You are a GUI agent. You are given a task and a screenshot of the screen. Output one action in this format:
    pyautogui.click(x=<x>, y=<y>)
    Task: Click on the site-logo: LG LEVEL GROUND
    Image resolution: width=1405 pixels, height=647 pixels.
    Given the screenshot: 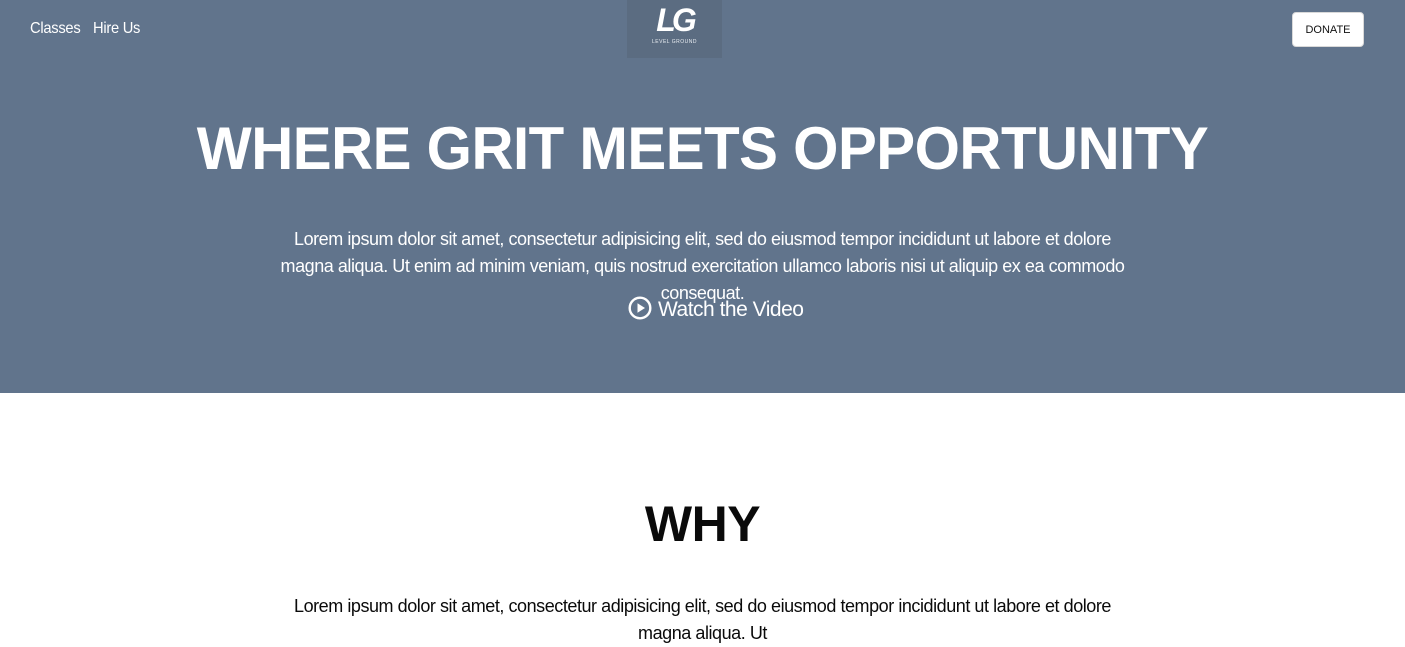 What is the action you would take?
    pyautogui.click(x=674, y=29)
    